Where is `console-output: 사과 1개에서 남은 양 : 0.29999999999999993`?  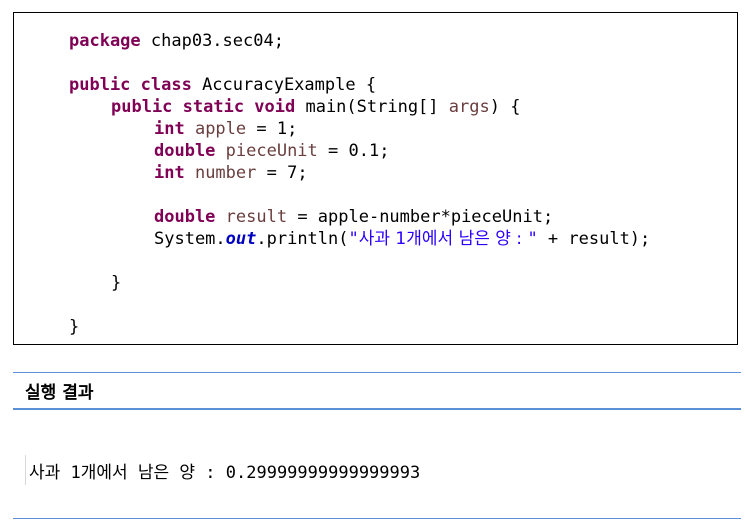 console-output: 사과 1개에서 남은 양 : 0.29999999999999993 is located at coordinates (225, 473).